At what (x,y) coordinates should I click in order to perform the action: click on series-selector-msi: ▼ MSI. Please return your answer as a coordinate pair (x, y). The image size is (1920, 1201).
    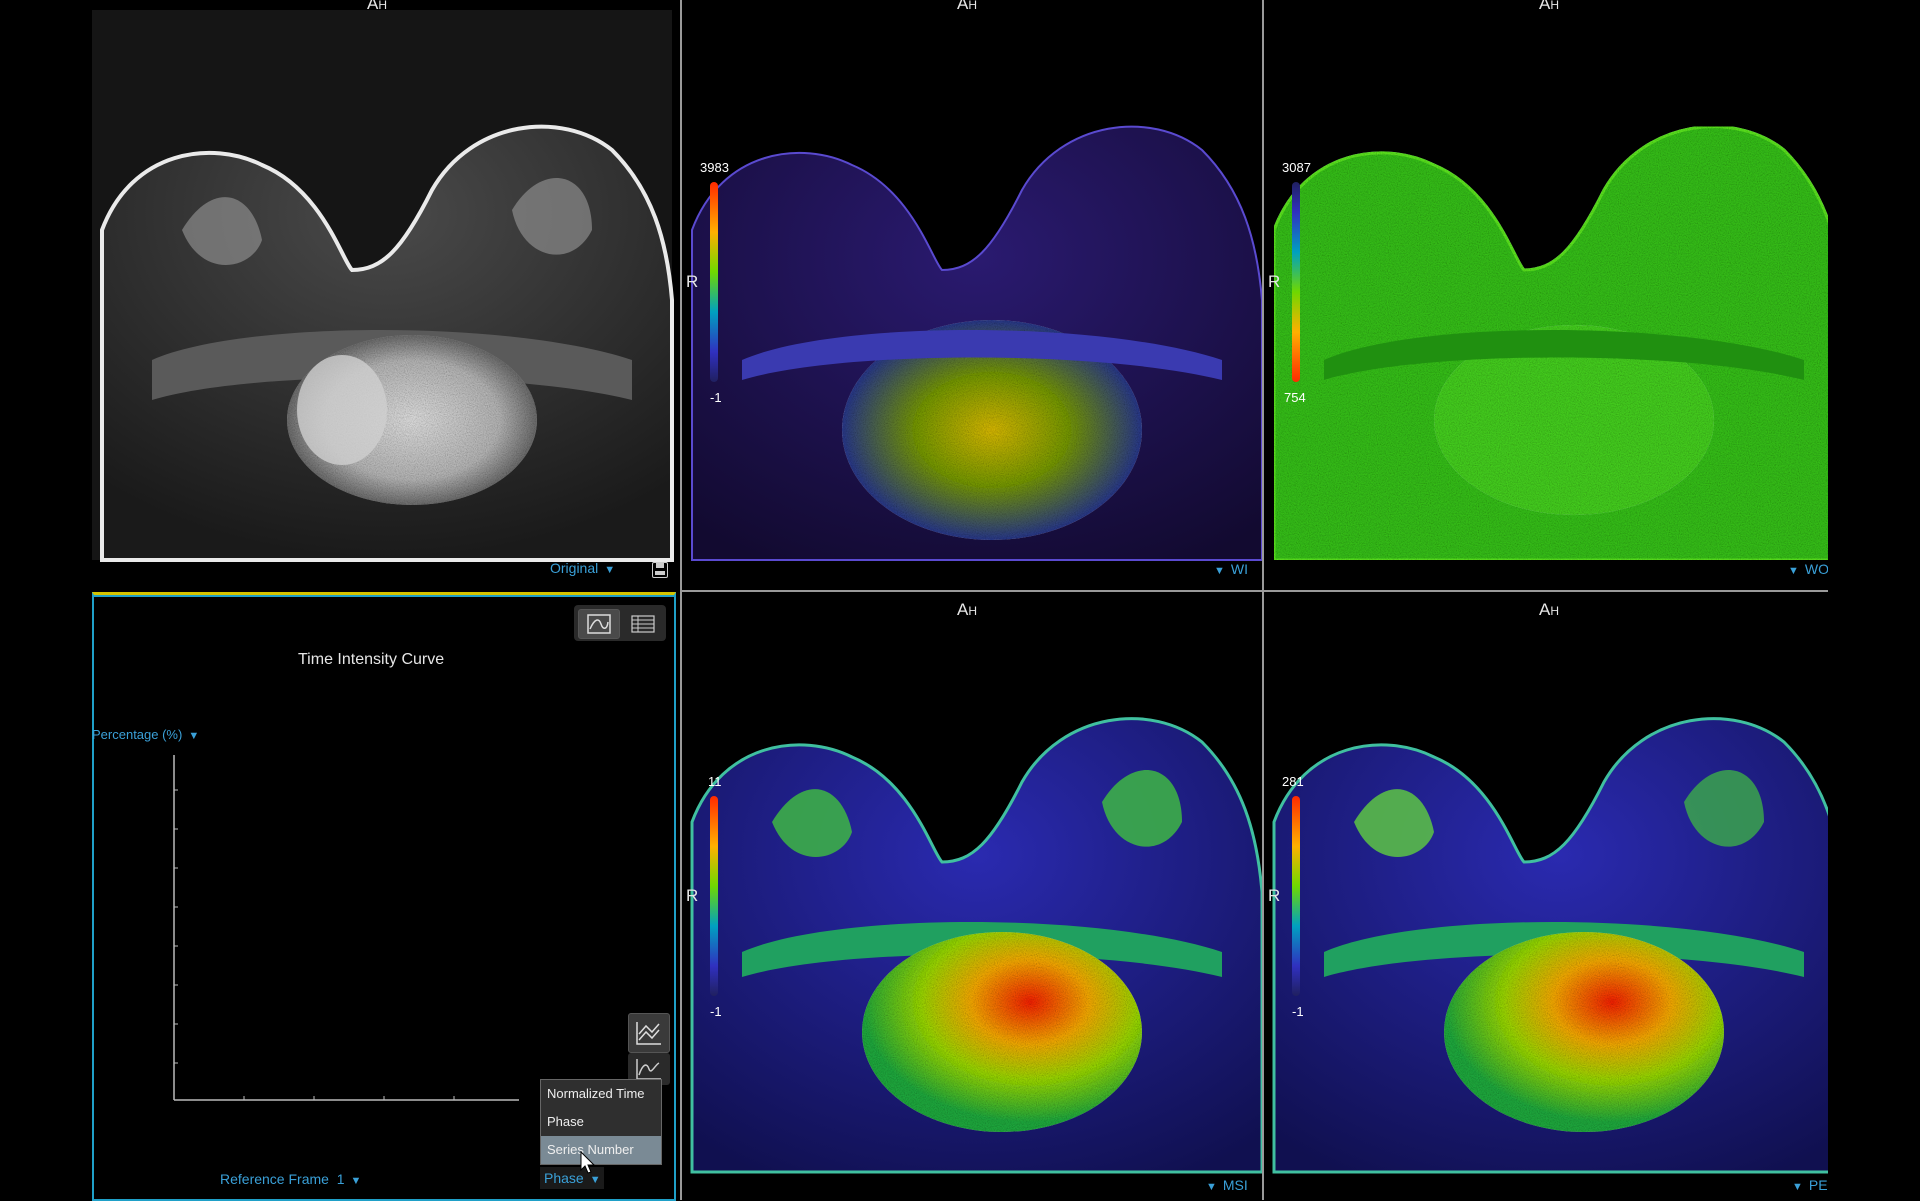
    Looking at the image, I should click on (1224, 1185).